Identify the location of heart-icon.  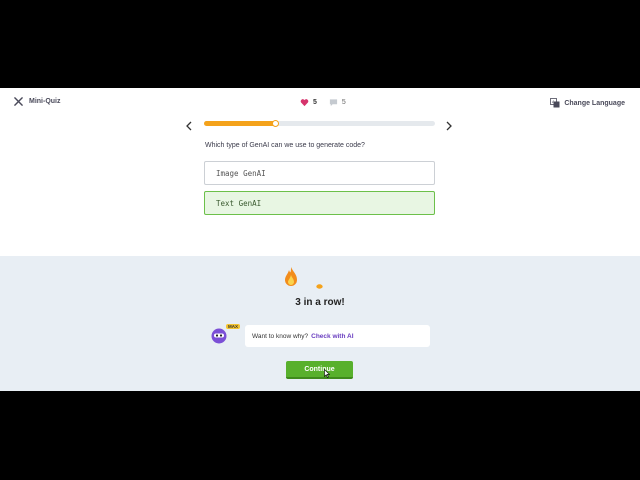
(304, 103).